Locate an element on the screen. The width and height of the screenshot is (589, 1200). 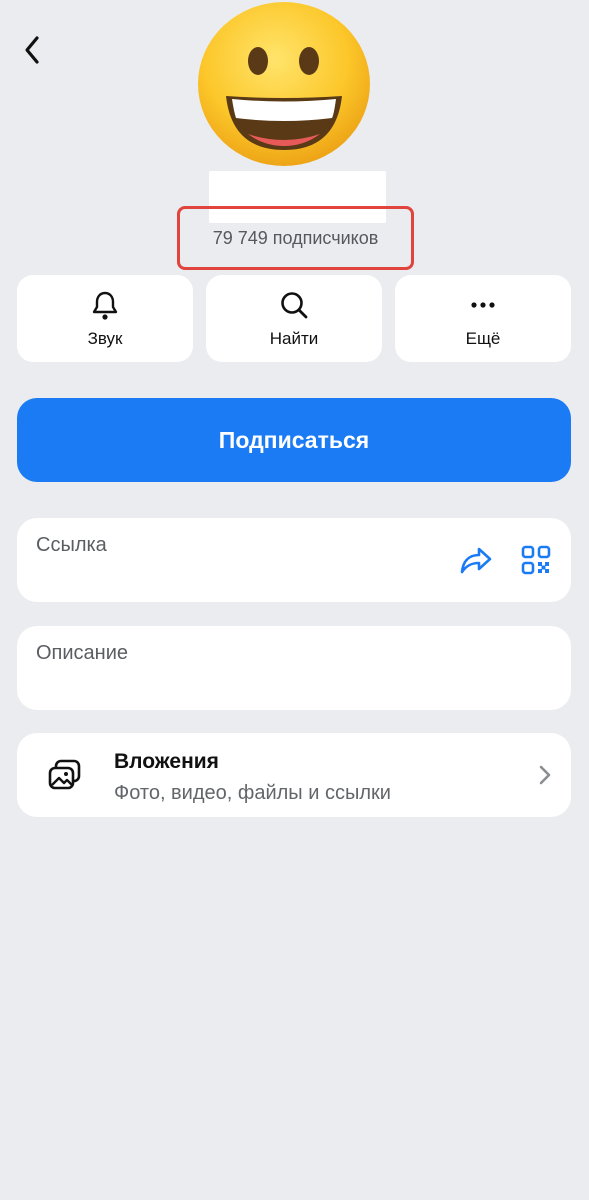
share-button is located at coordinates (476, 562).